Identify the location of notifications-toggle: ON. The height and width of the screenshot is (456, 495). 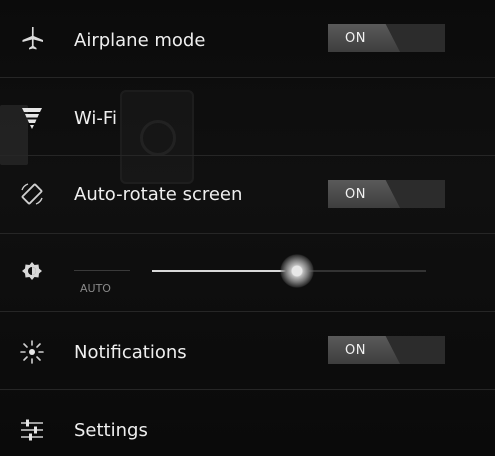
(386, 350).